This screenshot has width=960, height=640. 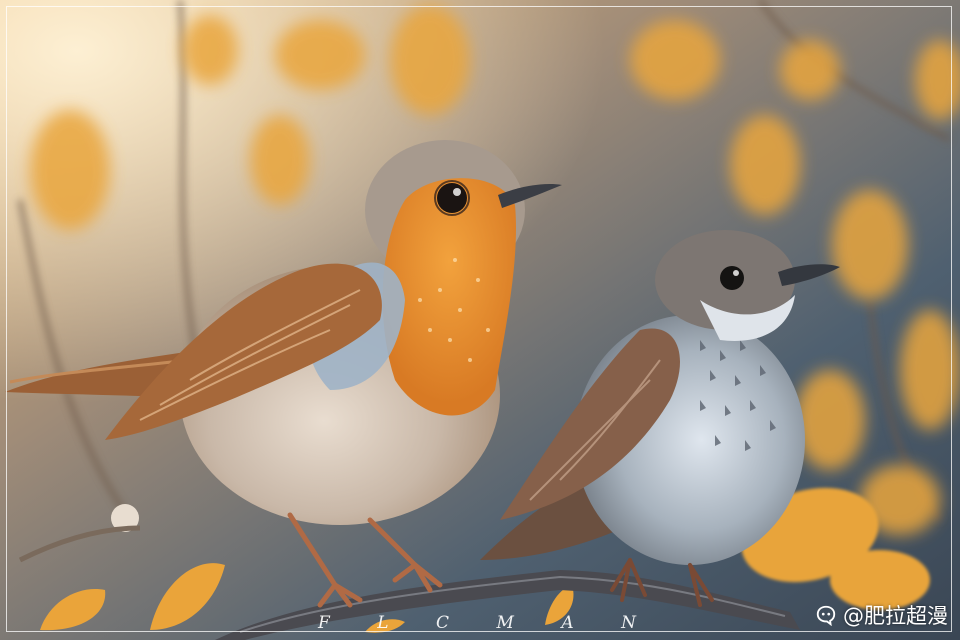 I want to click on watermark: @肥拉超漫, so click(x=881, y=615).